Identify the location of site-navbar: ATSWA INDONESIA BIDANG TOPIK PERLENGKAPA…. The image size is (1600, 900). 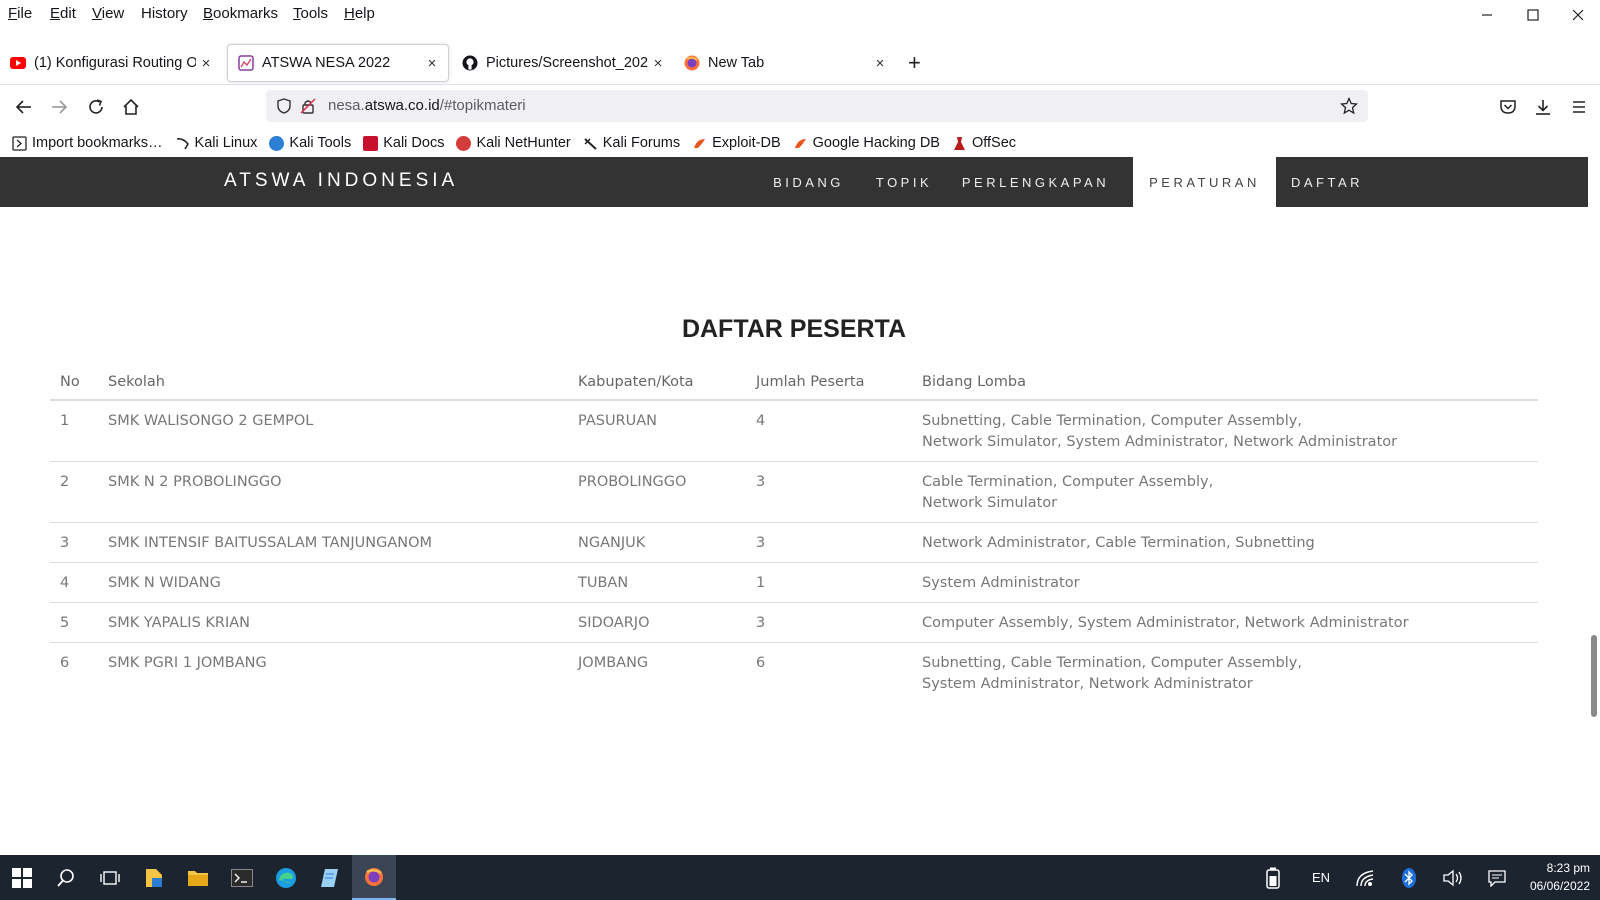
(794, 182).